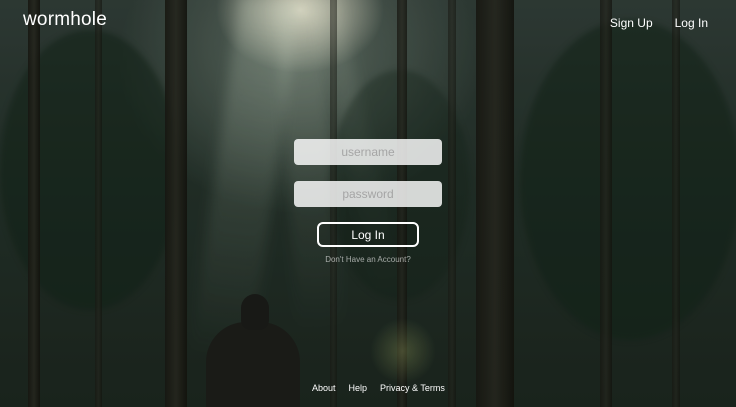 This screenshot has width=736, height=407. Describe the element at coordinates (378, 388) in the screenshot. I see `footer-nav: About Help Privacy & Terms` at that location.